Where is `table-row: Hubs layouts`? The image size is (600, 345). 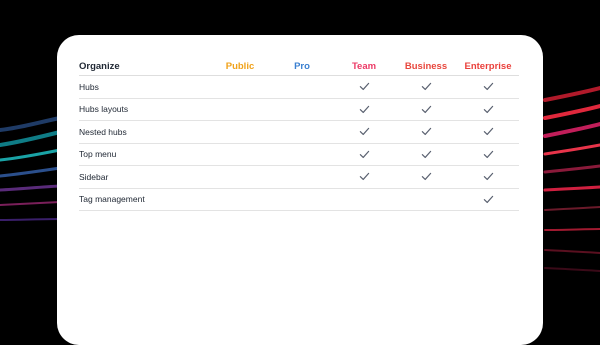
table-row: Hubs layouts is located at coordinates (299, 109).